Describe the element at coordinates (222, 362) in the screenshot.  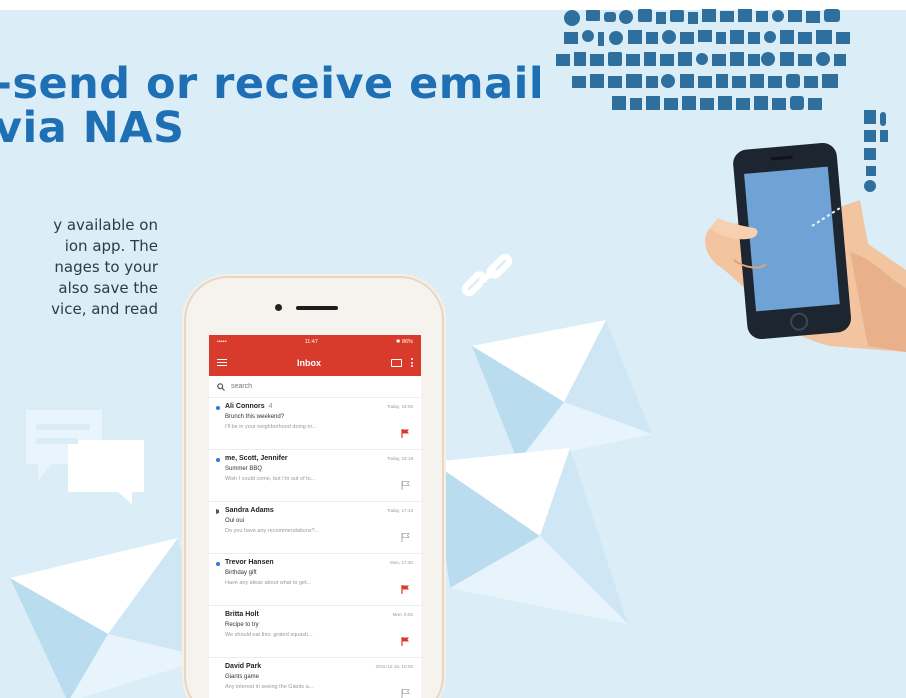
I see `menu-icon` at that location.